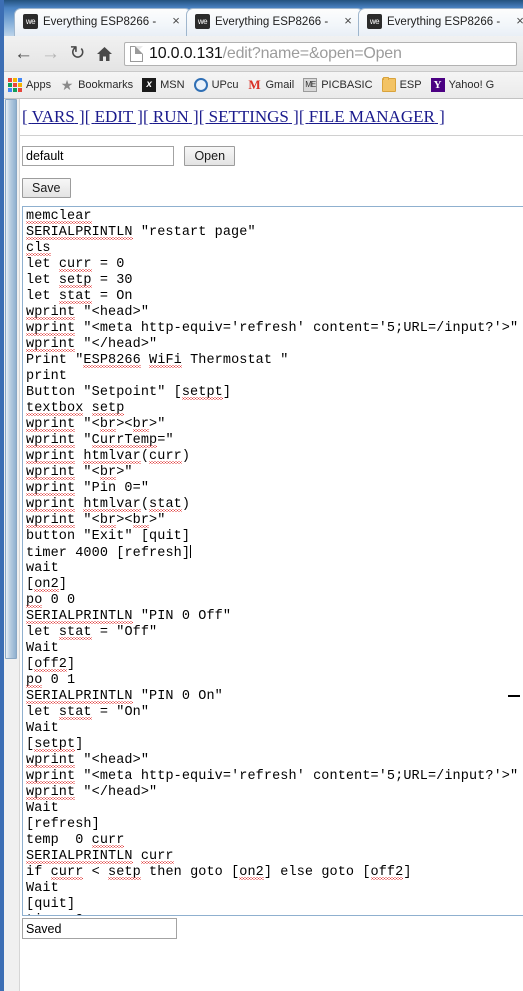 The height and width of the screenshot is (991, 523). I want to click on code-line: let stat = "Off", so click(92, 632).